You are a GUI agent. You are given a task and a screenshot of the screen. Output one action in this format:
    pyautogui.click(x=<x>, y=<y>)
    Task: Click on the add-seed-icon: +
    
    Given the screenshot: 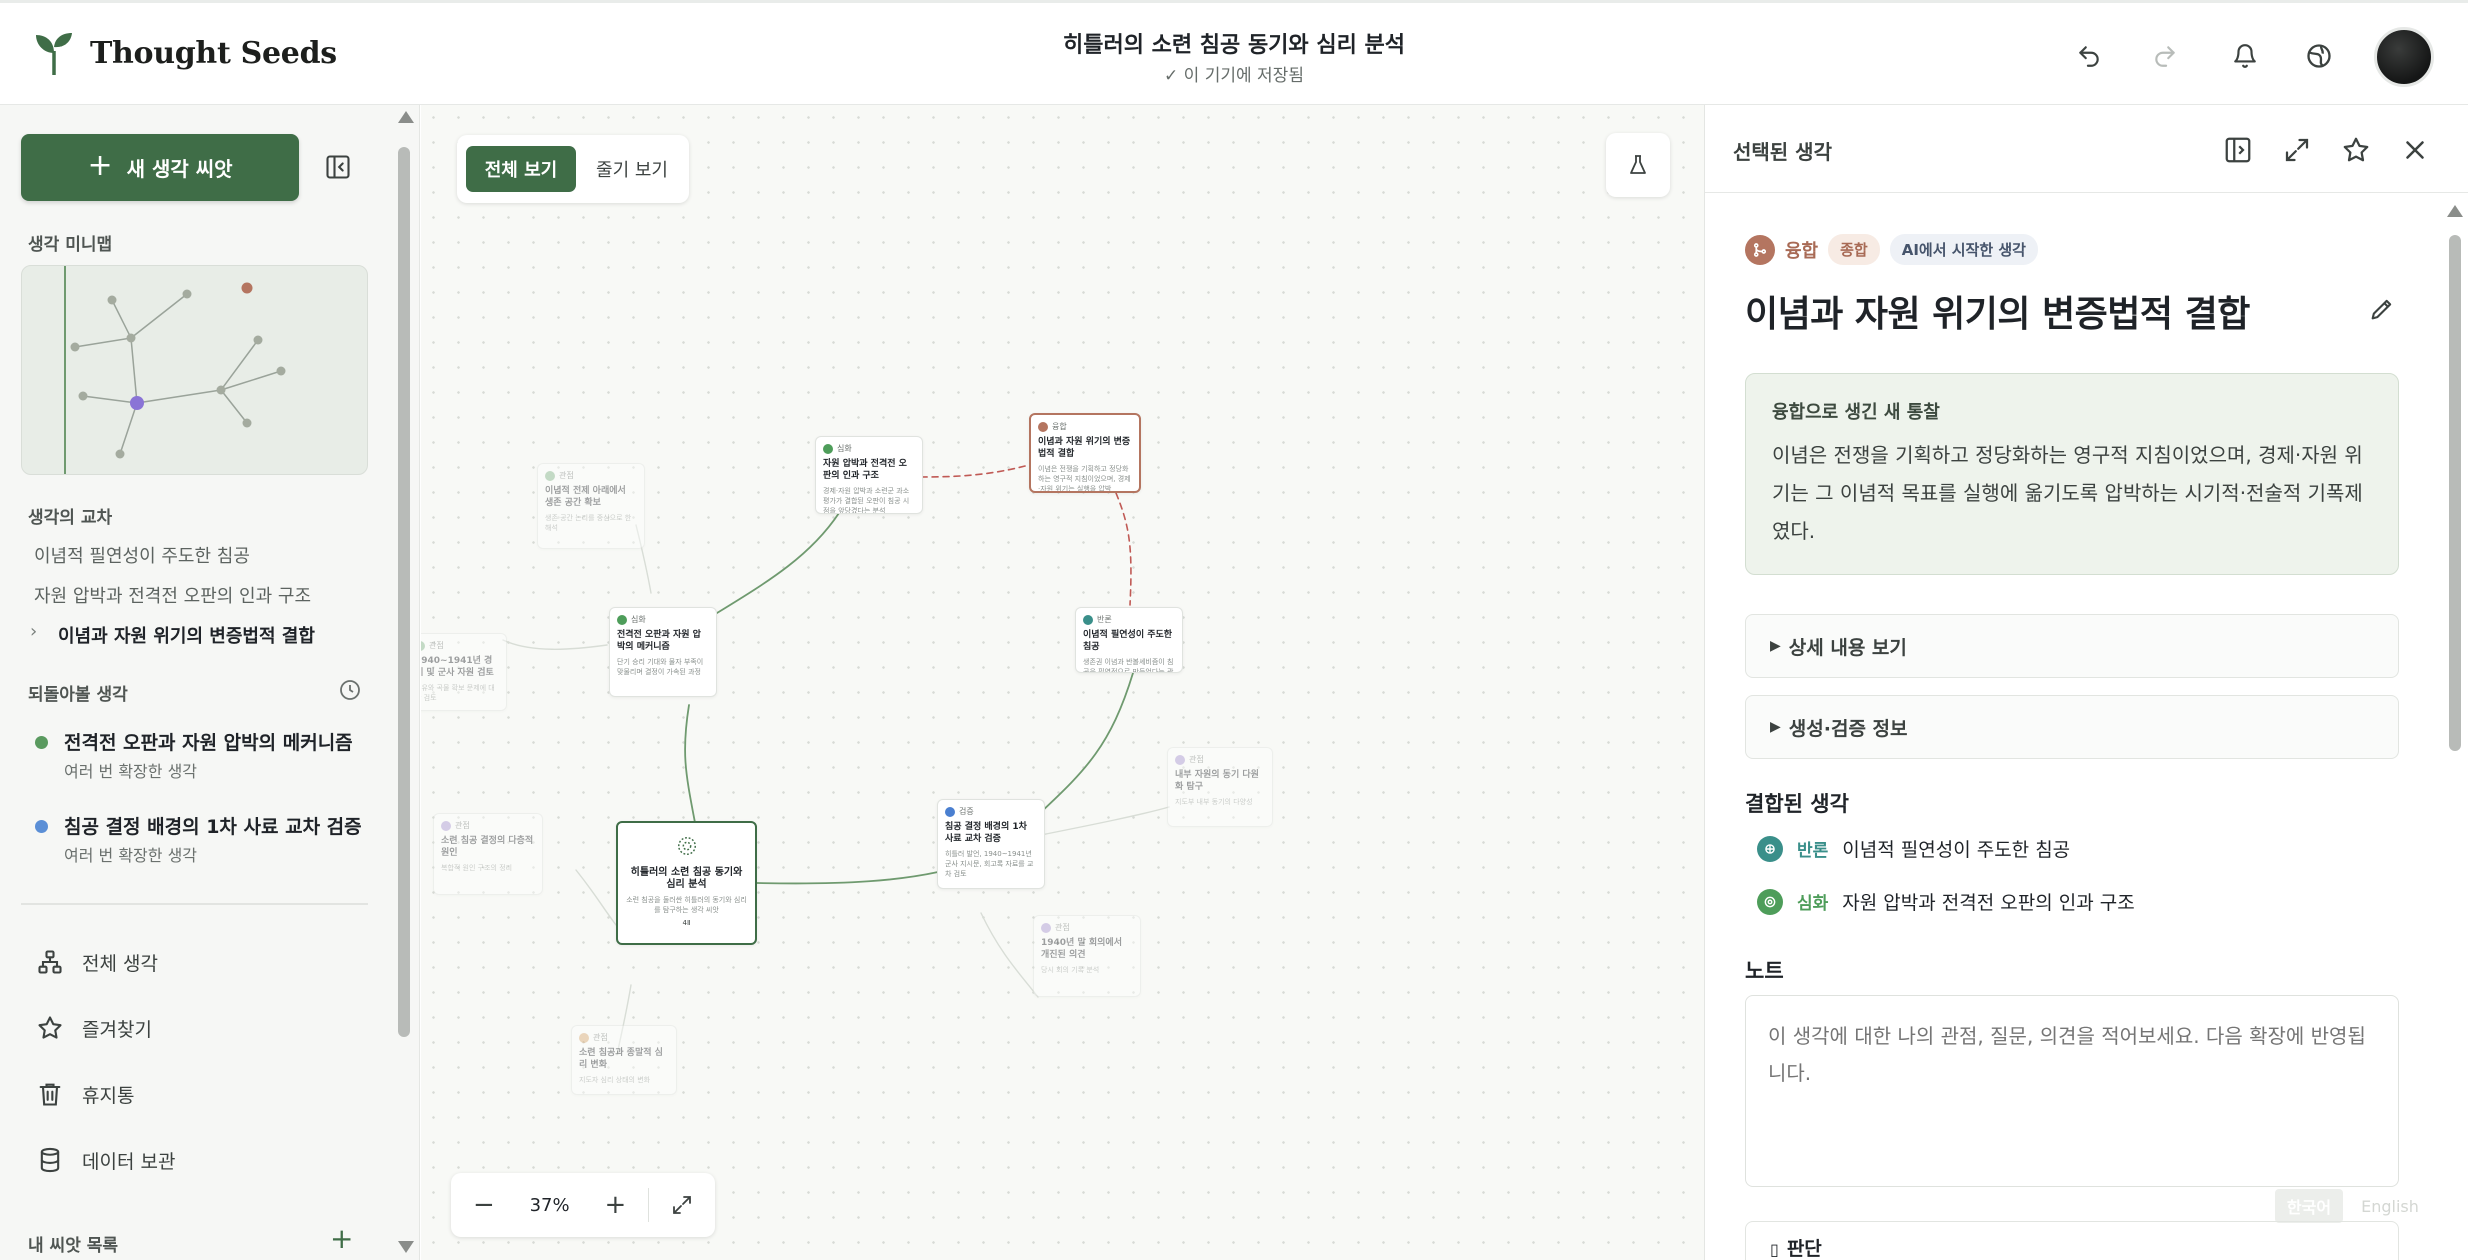 What is the action you would take?
    pyautogui.click(x=341, y=1238)
    